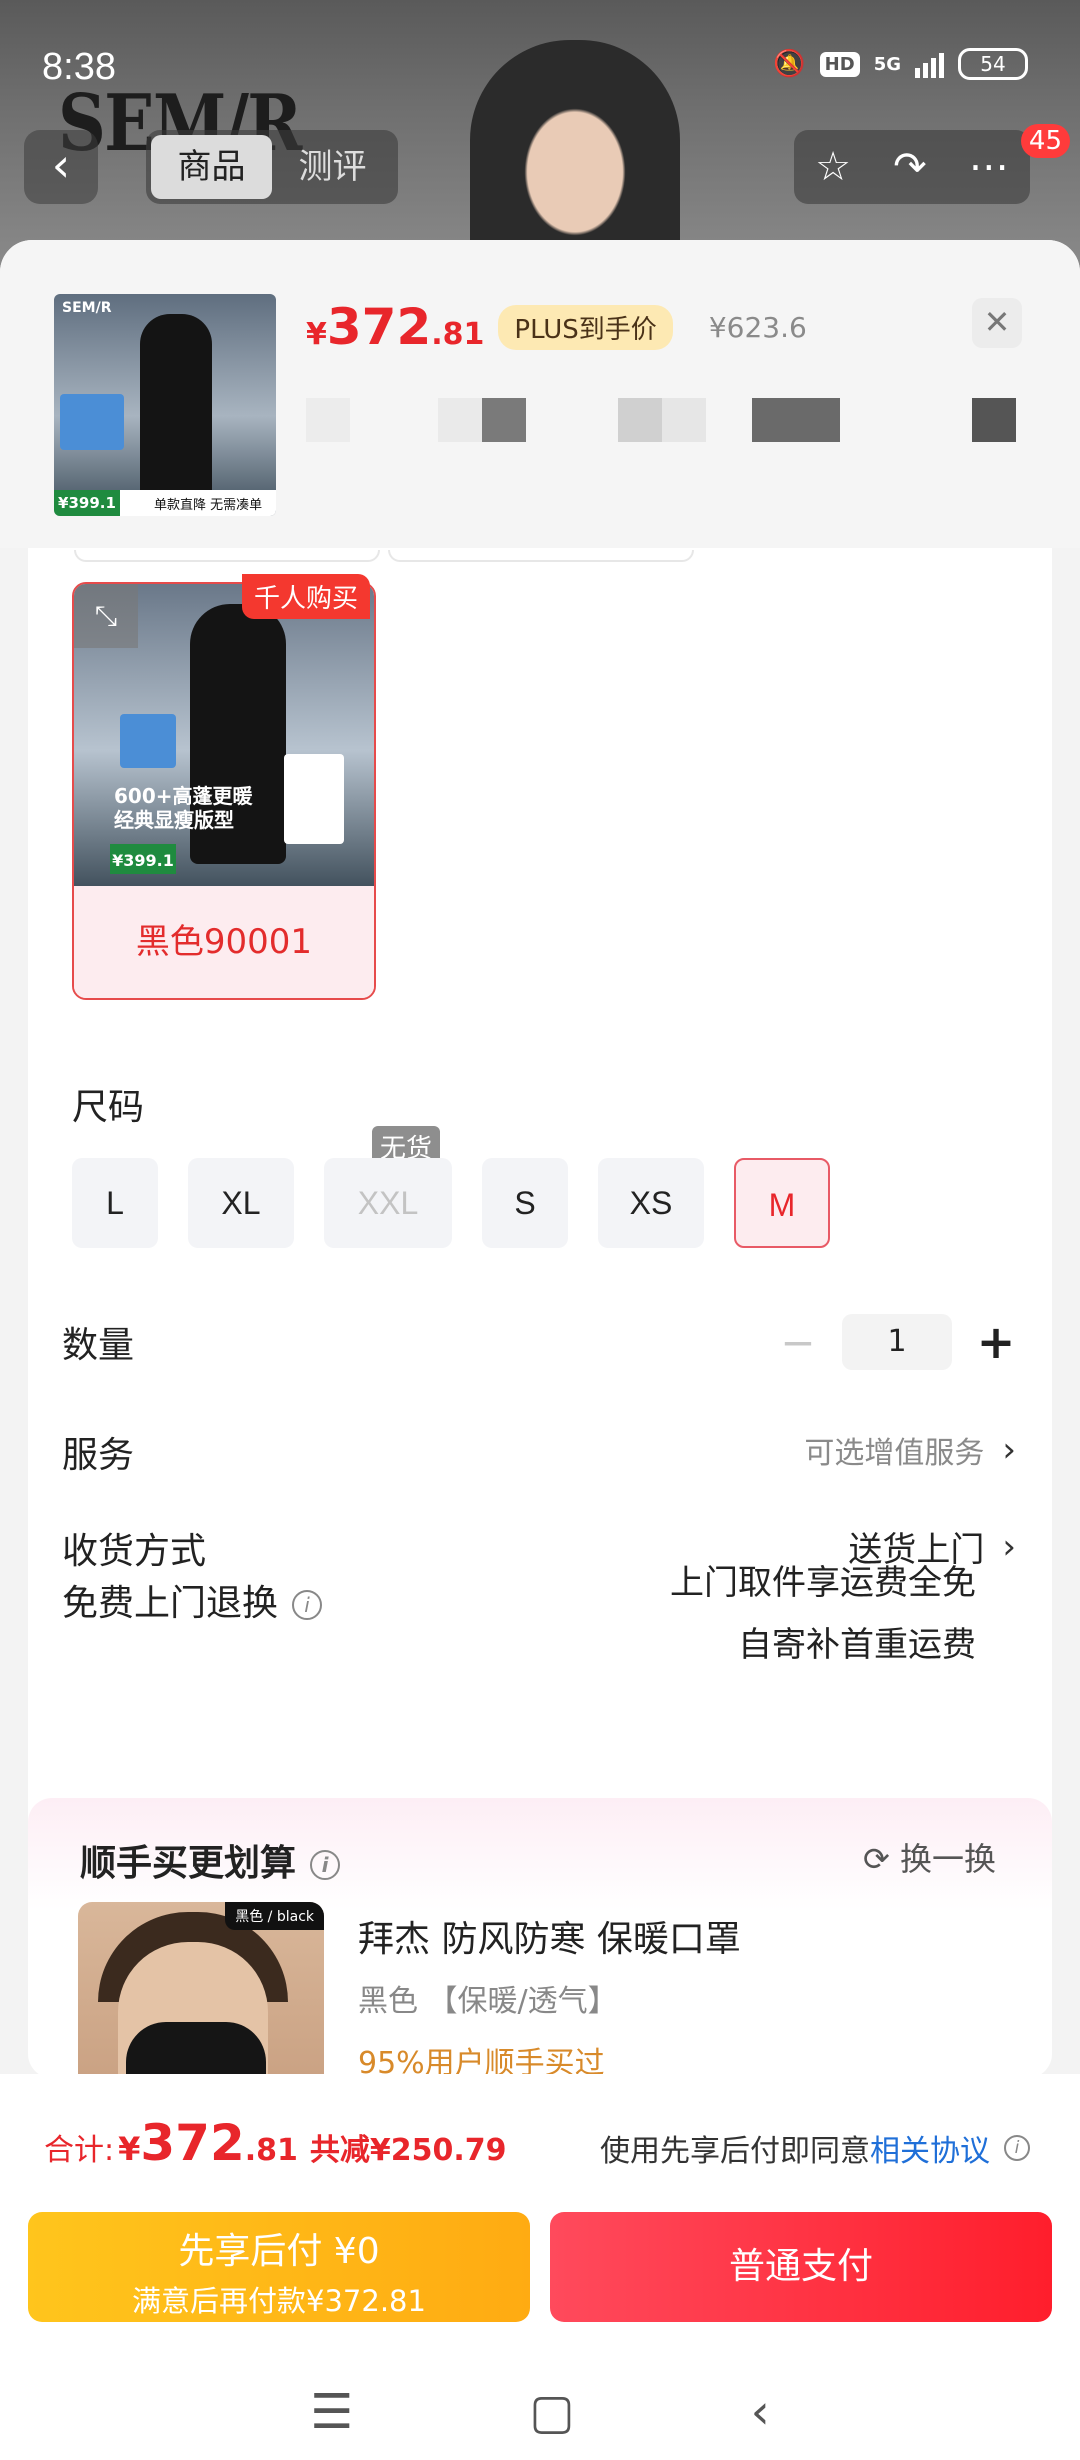 The height and width of the screenshot is (2460, 1080). I want to click on return-policy: 上门取件享运费全免 自寄补首重运费, so click(823, 1614).